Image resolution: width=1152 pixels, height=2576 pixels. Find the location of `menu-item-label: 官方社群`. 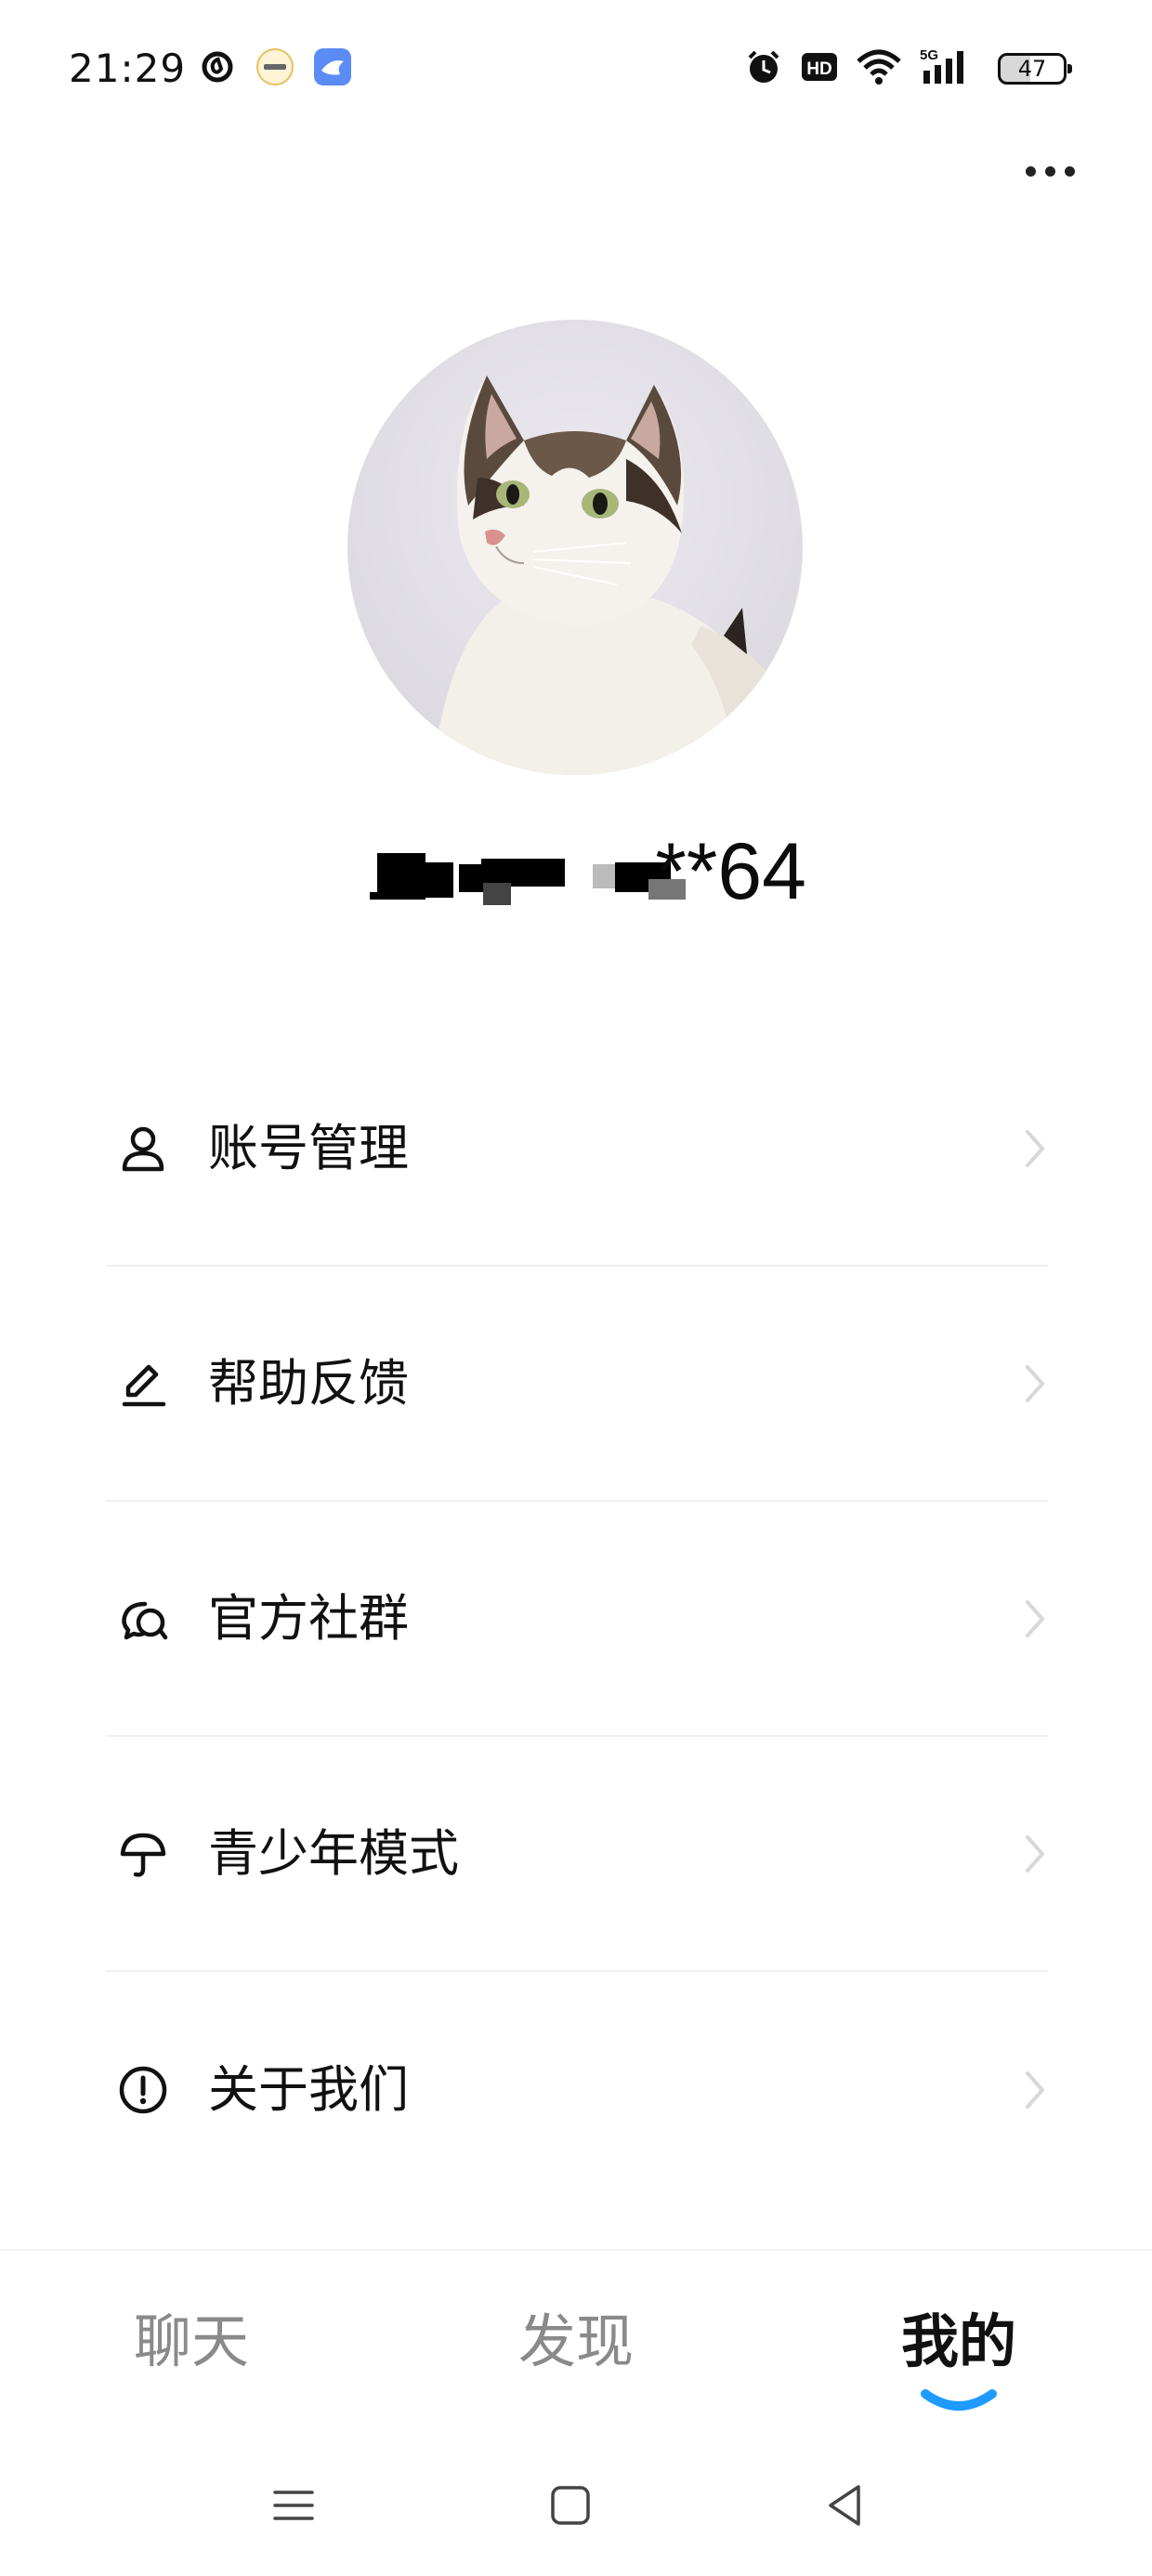

menu-item-label: 官方社群 is located at coordinates (308, 1618).